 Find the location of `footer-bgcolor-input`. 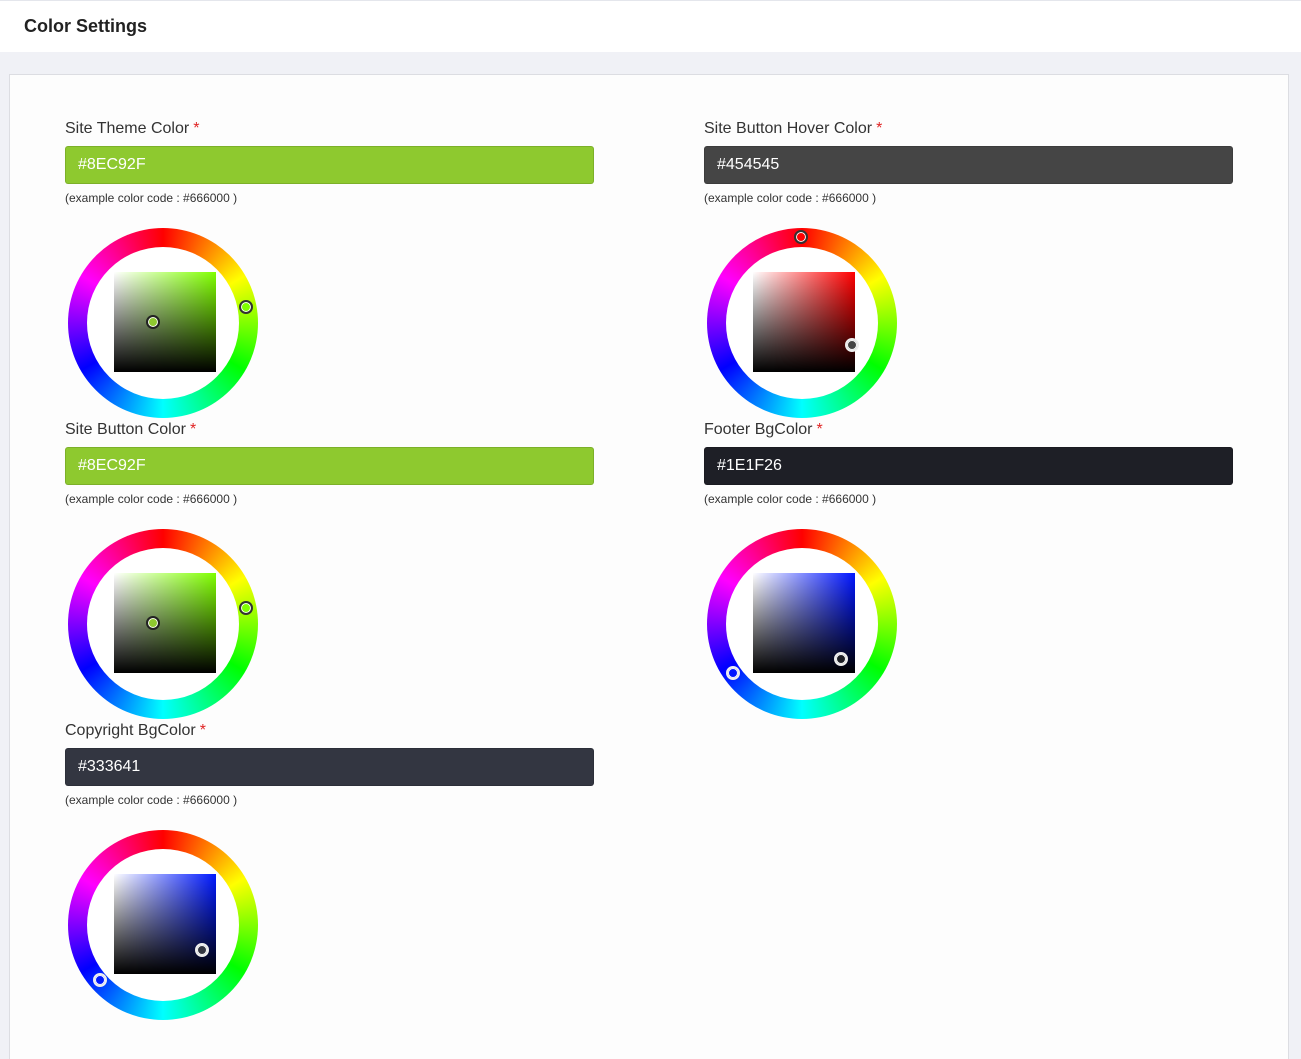

footer-bgcolor-input is located at coordinates (968, 466).